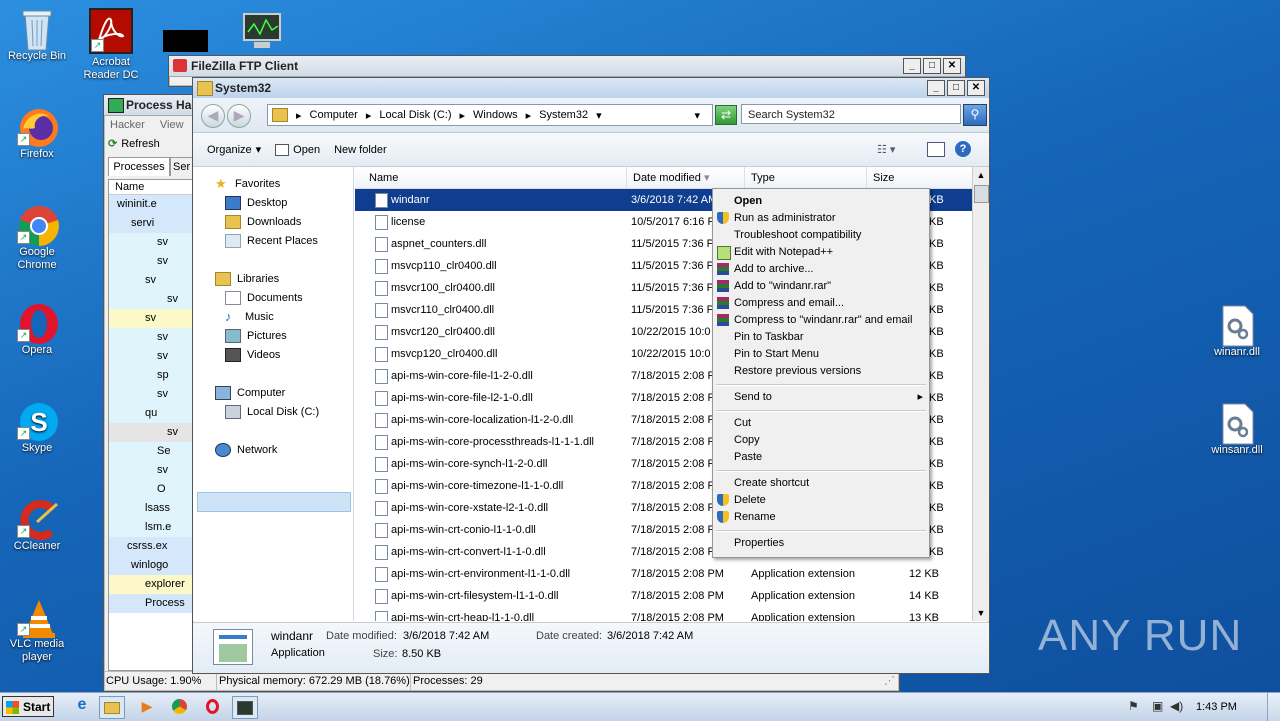 The image size is (1280, 721). I want to click on desktop-icon-recycle-bin: Recycle Bin, so click(37, 35).